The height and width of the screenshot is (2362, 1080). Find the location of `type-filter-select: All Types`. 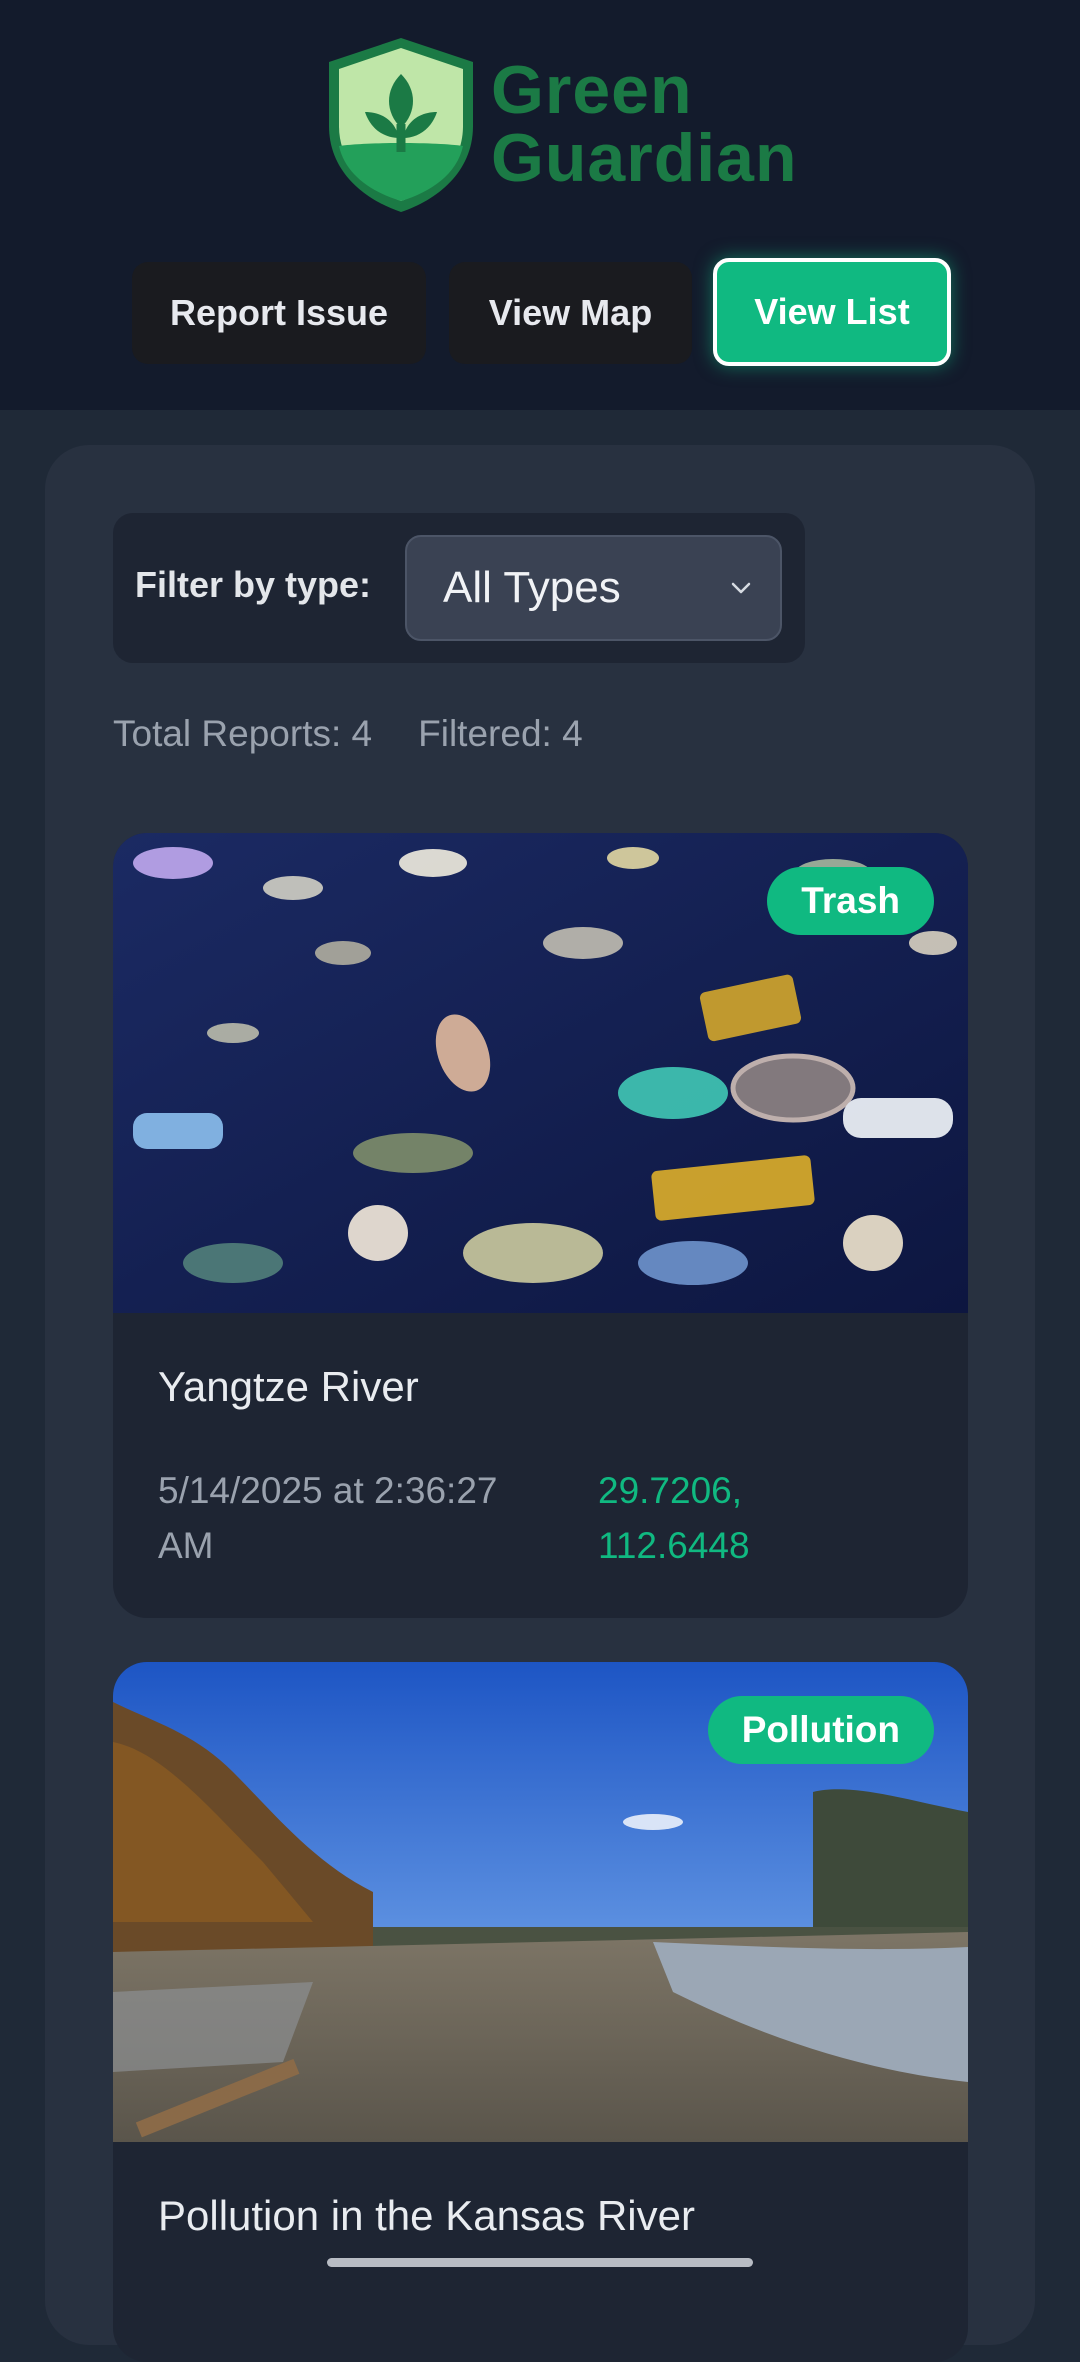

type-filter-select: All Types is located at coordinates (593, 588).